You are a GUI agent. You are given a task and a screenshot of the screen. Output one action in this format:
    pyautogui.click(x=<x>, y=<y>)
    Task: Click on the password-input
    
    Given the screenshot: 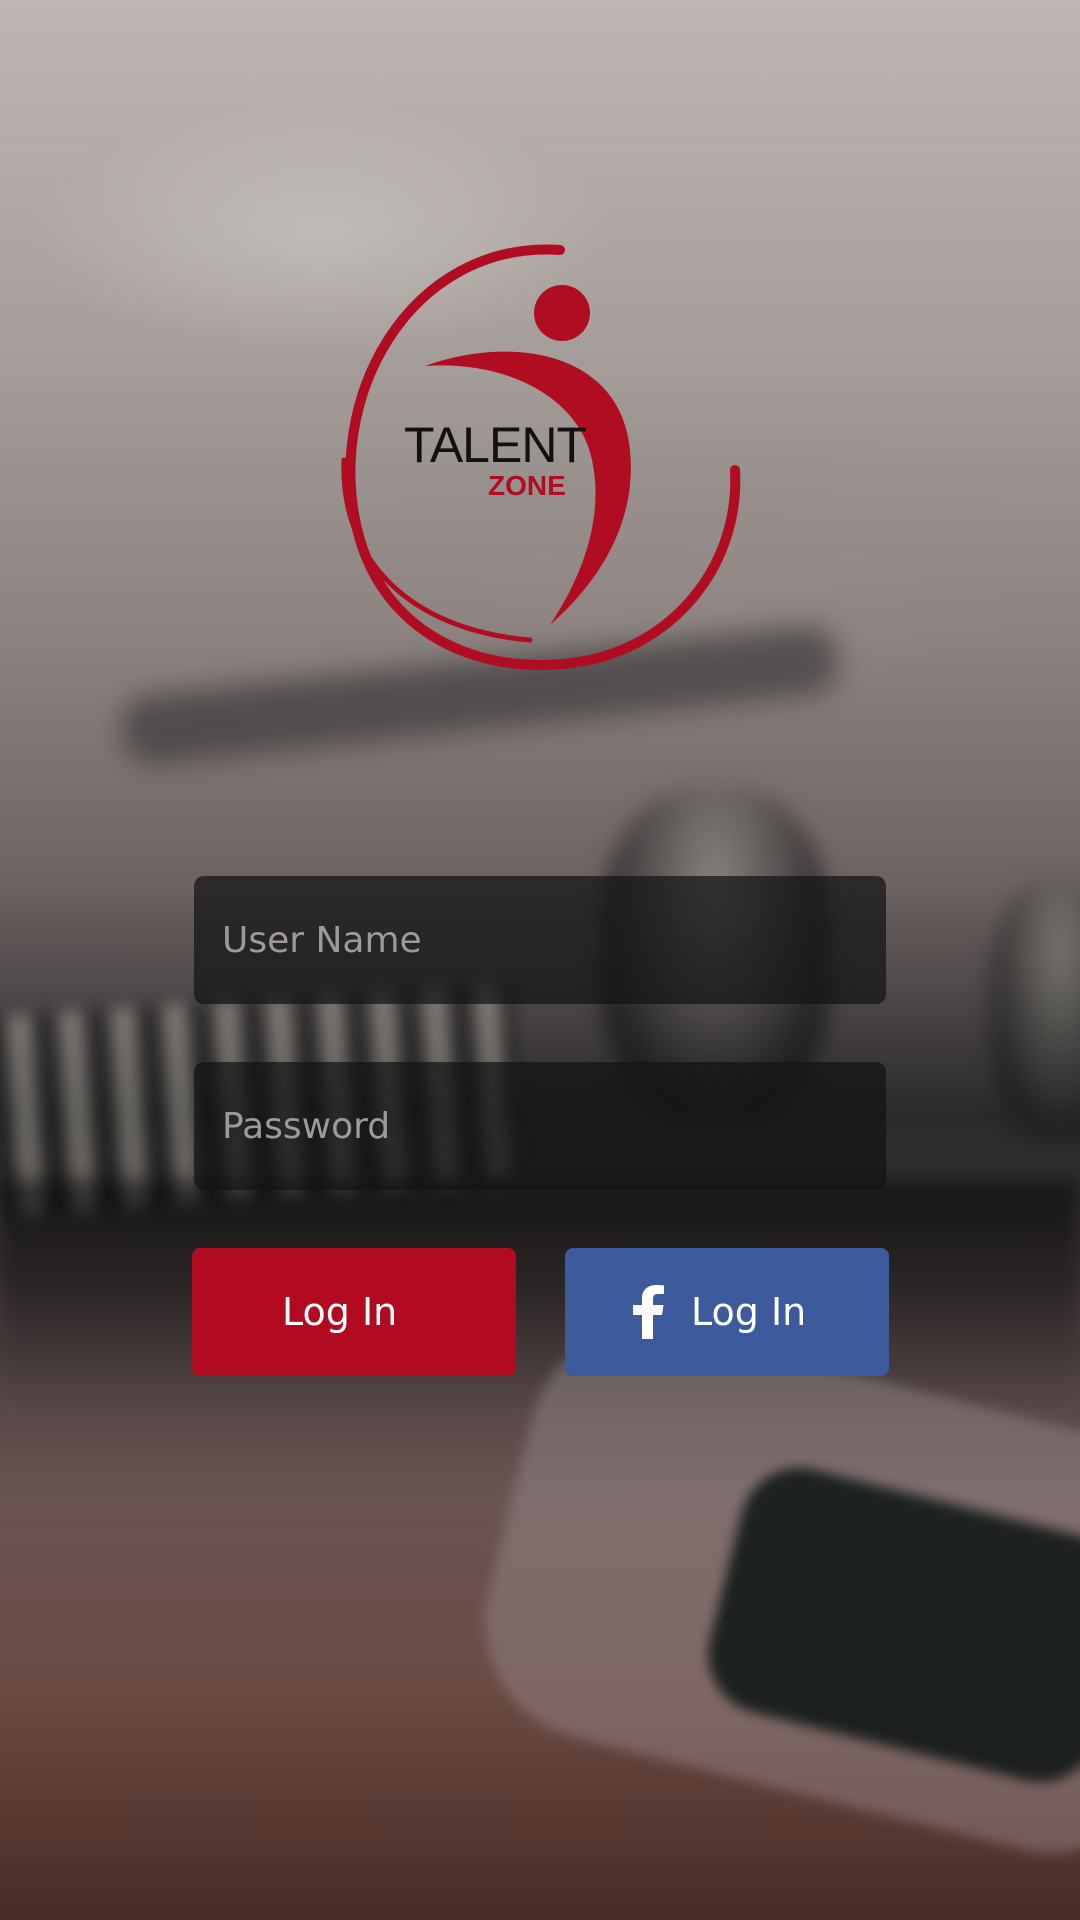 What is the action you would take?
    pyautogui.click(x=553, y=1126)
    